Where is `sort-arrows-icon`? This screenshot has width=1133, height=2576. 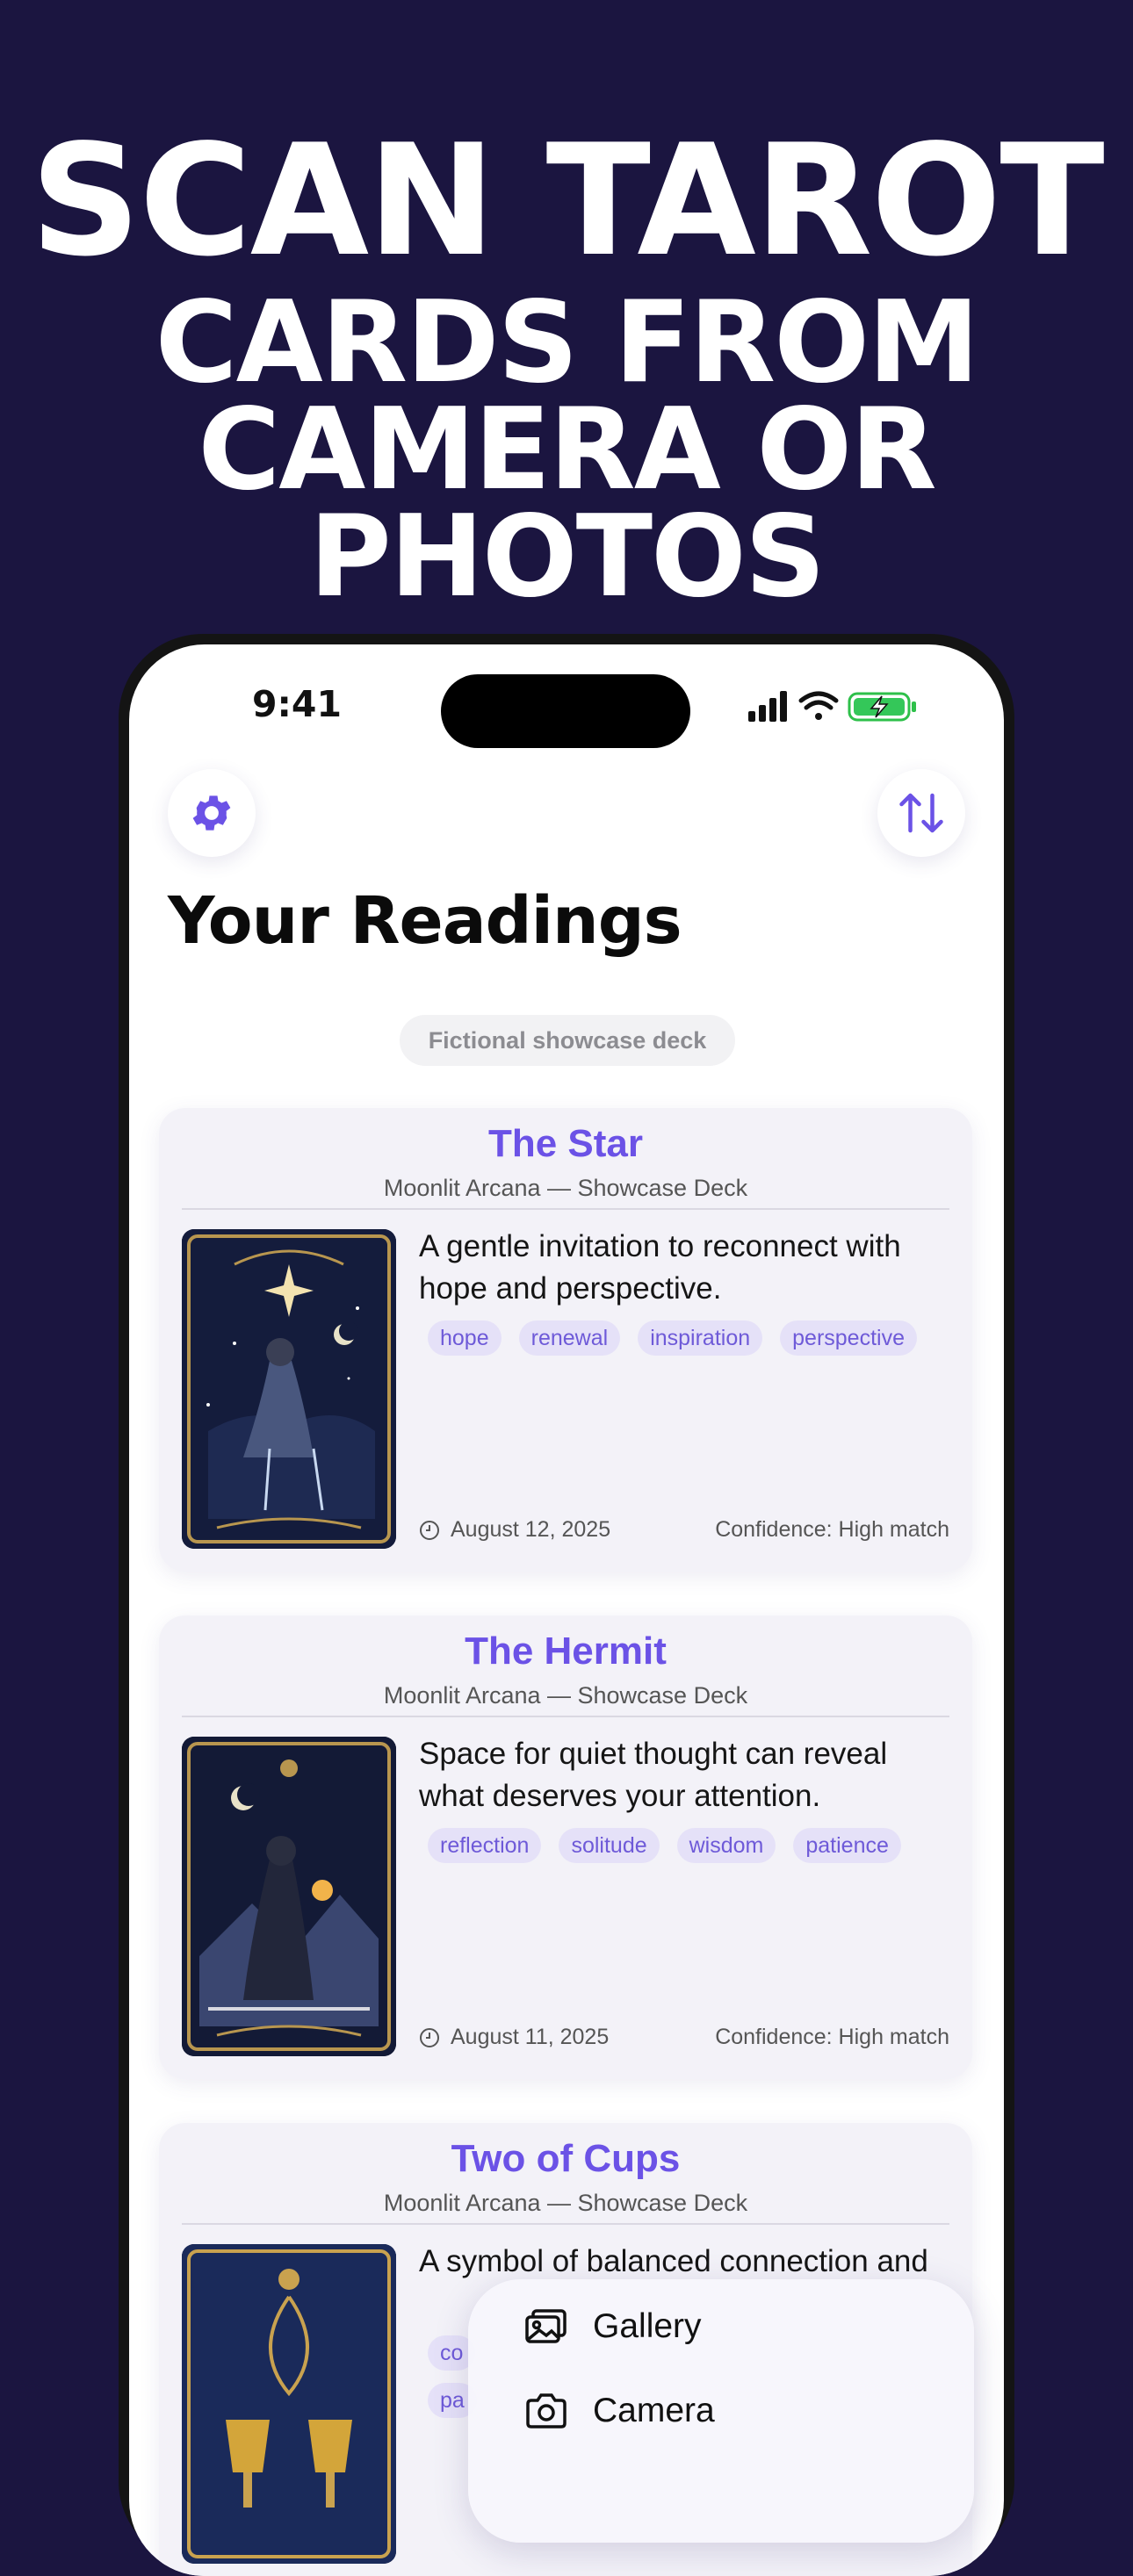
sort-arrows-icon is located at coordinates (921, 813).